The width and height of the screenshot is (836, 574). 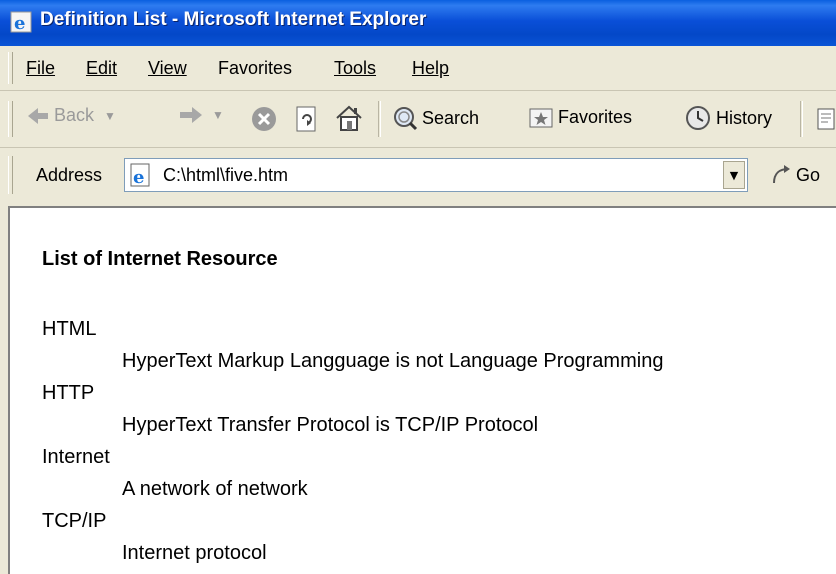 I want to click on menu-view: View, so click(x=167, y=68).